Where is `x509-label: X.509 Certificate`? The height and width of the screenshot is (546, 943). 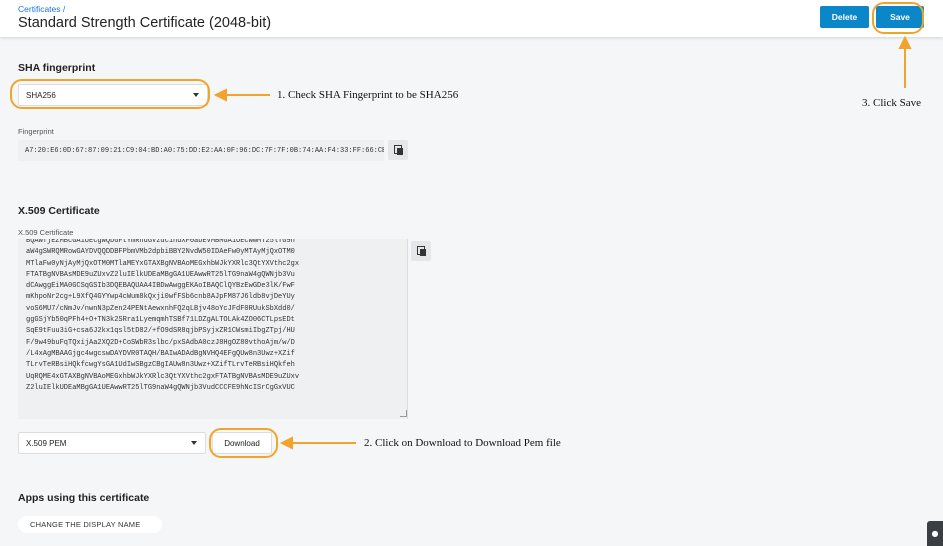 x509-label: X.509 Certificate is located at coordinates (46, 232).